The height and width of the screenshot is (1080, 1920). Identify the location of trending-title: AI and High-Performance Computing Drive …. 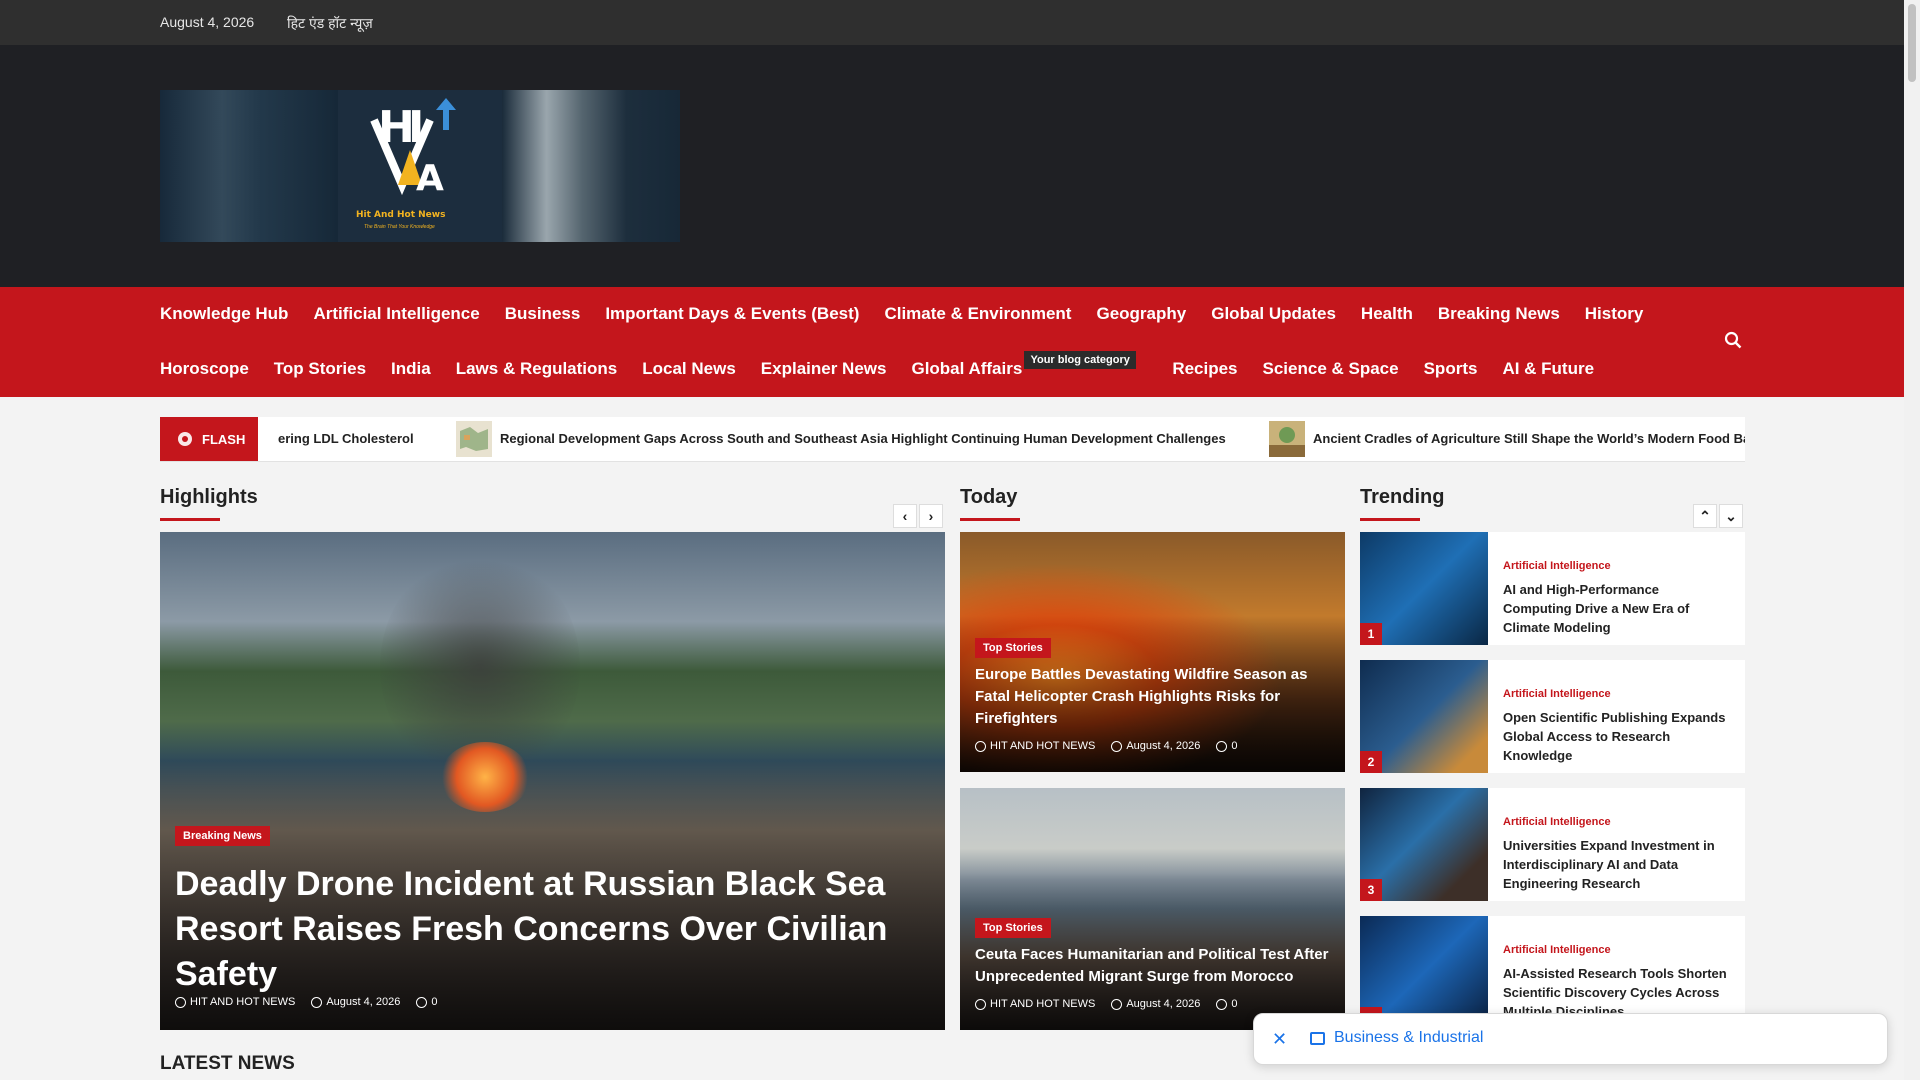
(1615, 608).